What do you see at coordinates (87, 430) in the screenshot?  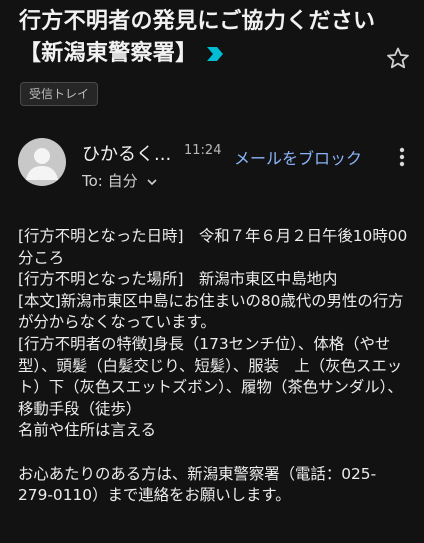 I see `body-line: 名前や住所は言える` at bounding box center [87, 430].